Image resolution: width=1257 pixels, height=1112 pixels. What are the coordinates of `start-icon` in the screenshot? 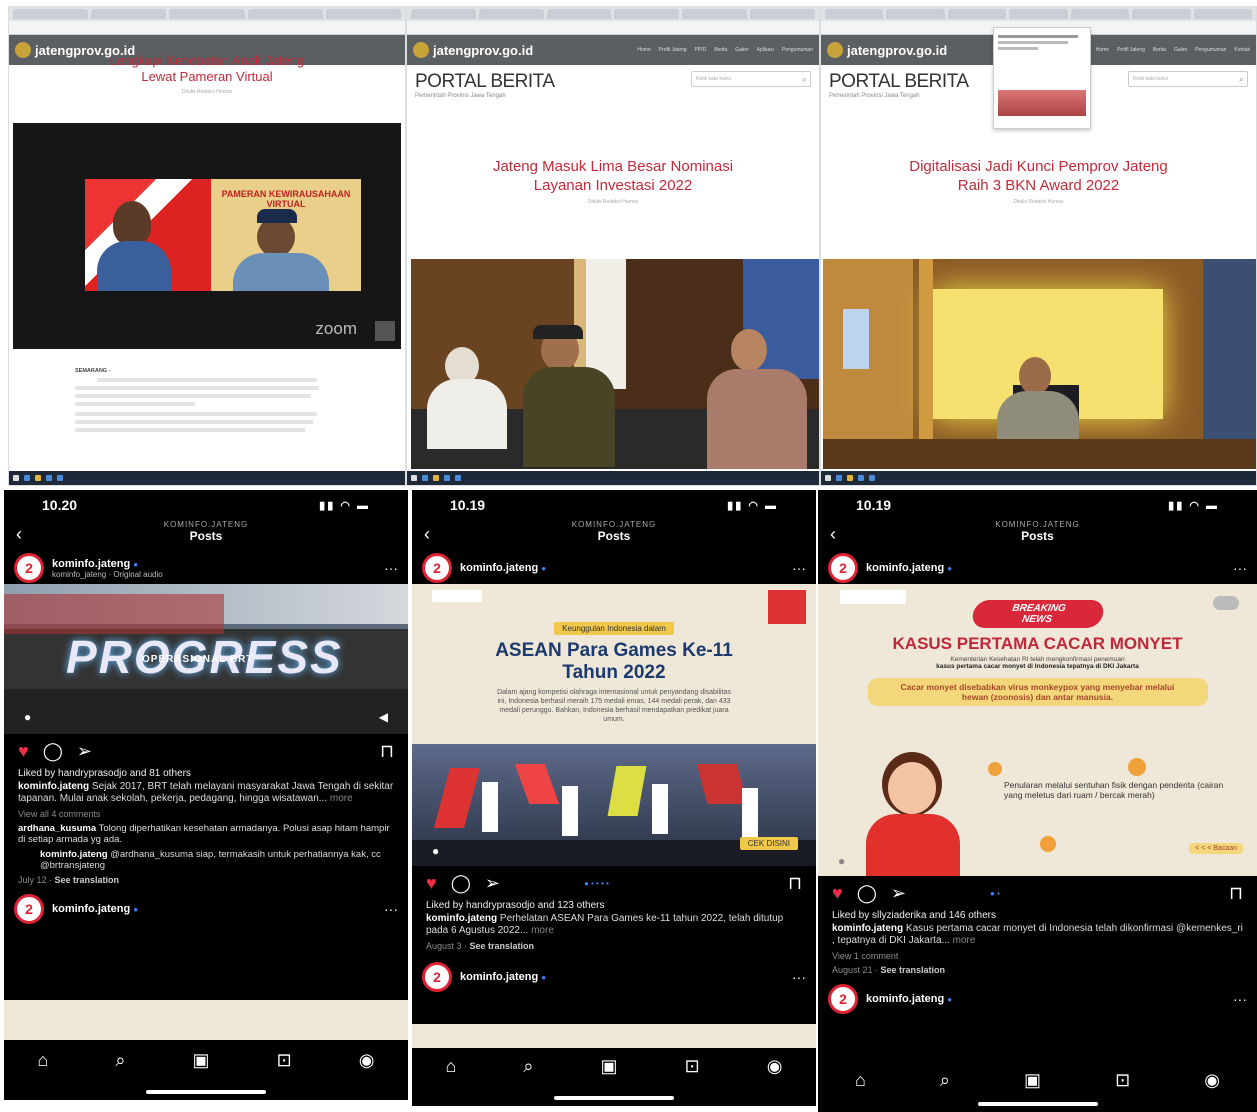 It's located at (414, 478).